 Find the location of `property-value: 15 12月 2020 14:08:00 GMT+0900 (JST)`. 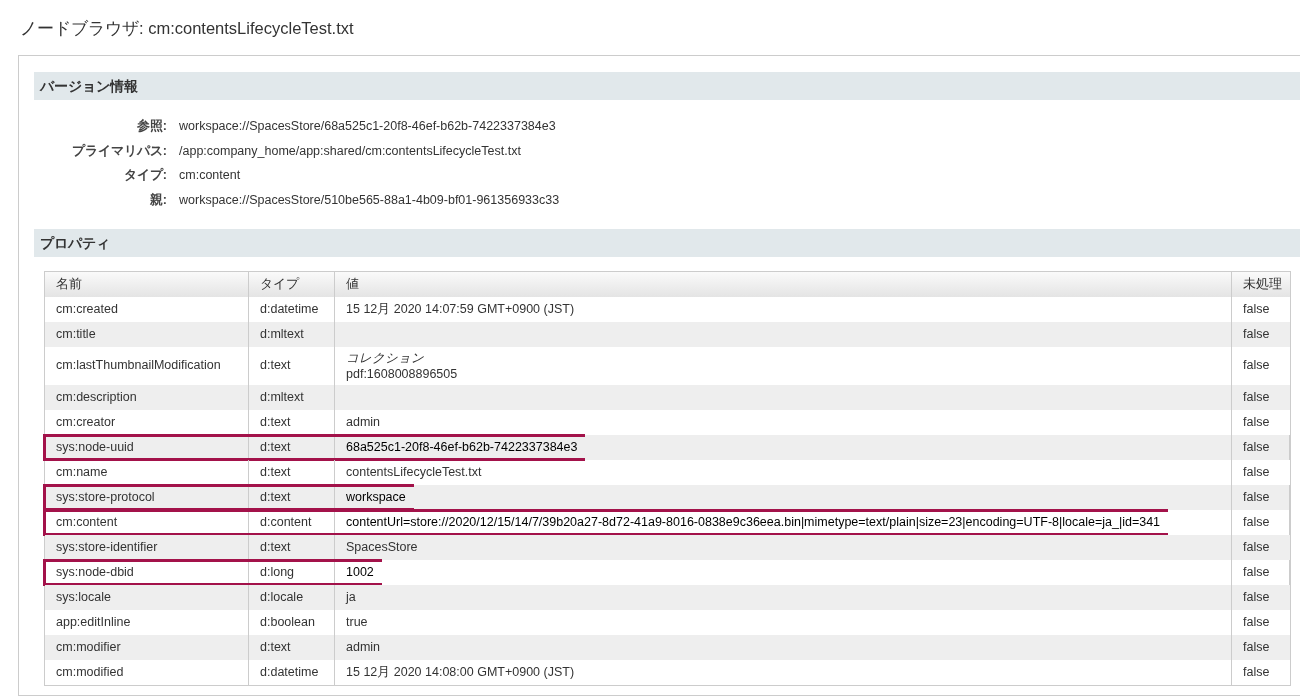

property-value: 15 12月 2020 14:08:00 GMT+0900 (JST) is located at coordinates (460, 672).